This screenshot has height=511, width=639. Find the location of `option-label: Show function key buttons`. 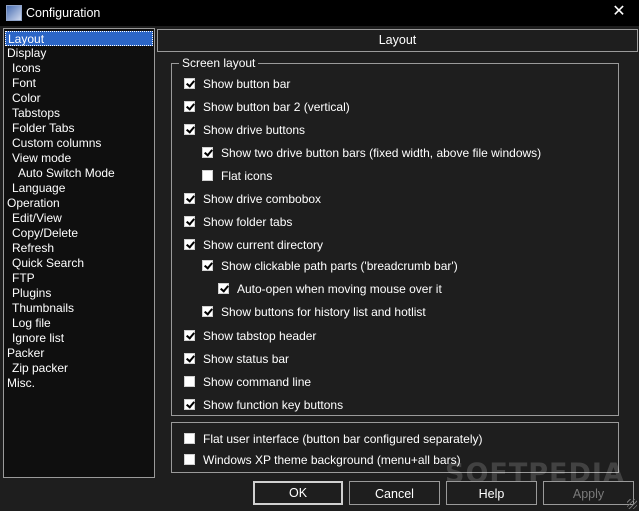

option-label: Show function key buttons is located at coordinates (273, 405).